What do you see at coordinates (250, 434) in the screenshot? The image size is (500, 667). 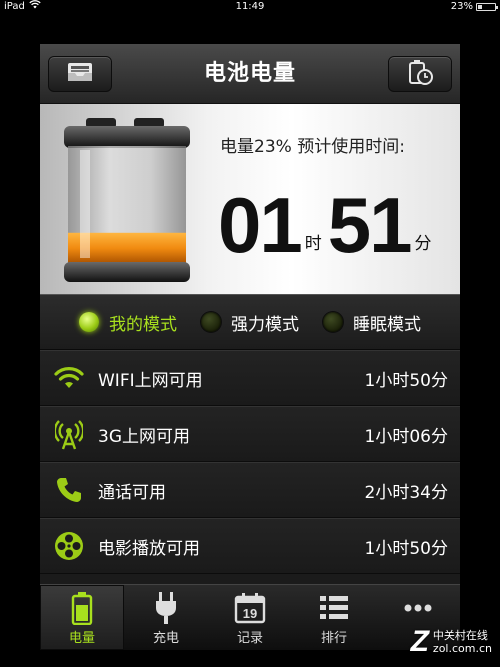 I see `usage-row-3g: 3G上网可用 1小时06分` at bounding box center [250, 434].